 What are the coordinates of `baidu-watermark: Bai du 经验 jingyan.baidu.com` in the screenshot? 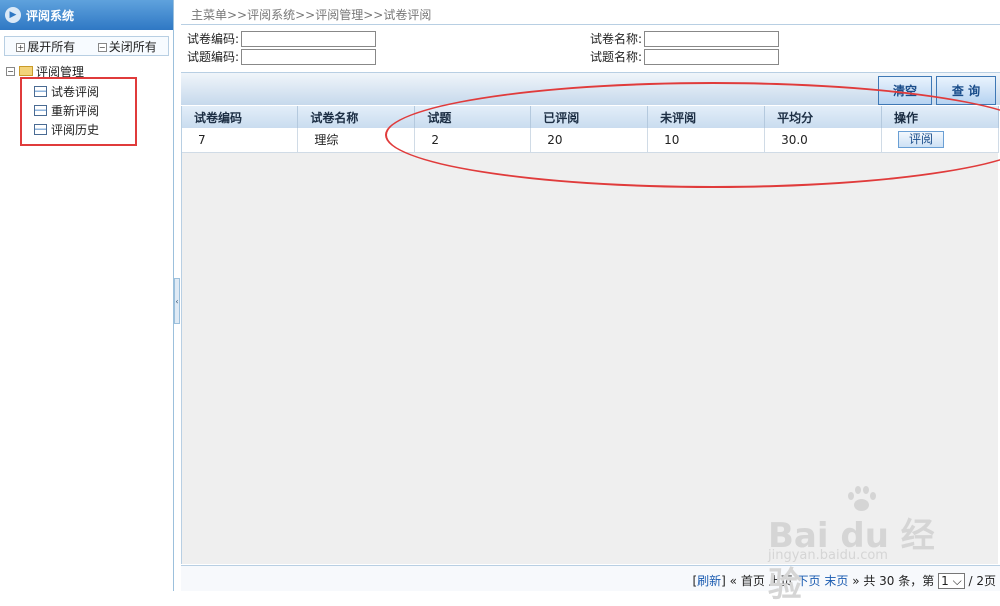 It's located at (863, 545).